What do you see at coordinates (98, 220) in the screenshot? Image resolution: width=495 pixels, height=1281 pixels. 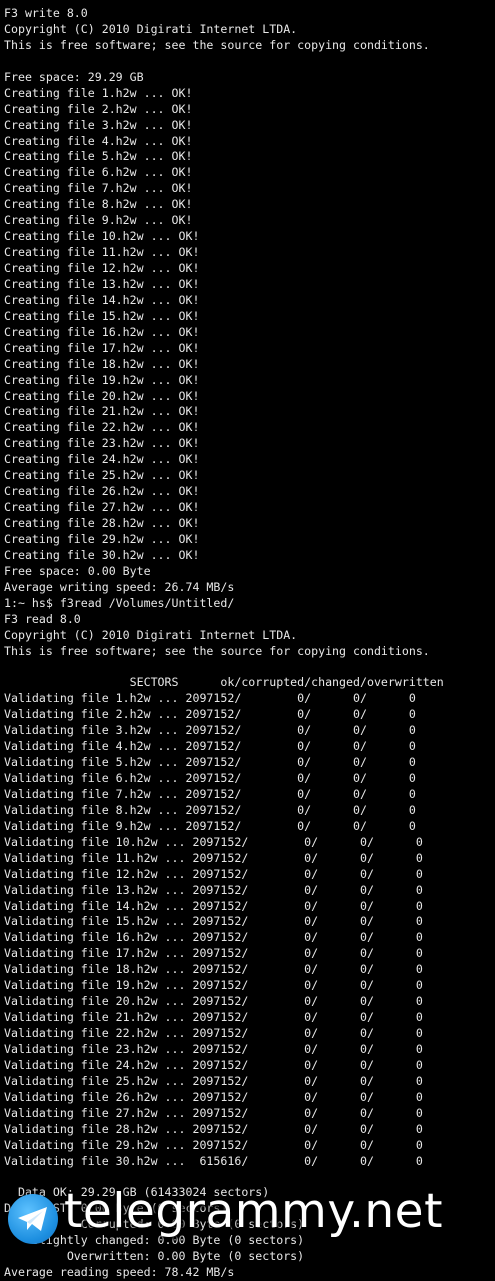 I see `write-progress-line: Creating file 9.h2w ... OK!` at bounding box center [98, 220].